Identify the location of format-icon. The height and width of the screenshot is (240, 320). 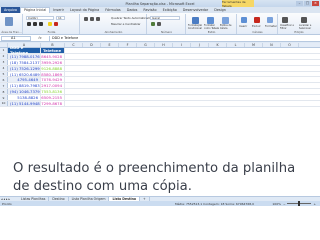
(270, 20).